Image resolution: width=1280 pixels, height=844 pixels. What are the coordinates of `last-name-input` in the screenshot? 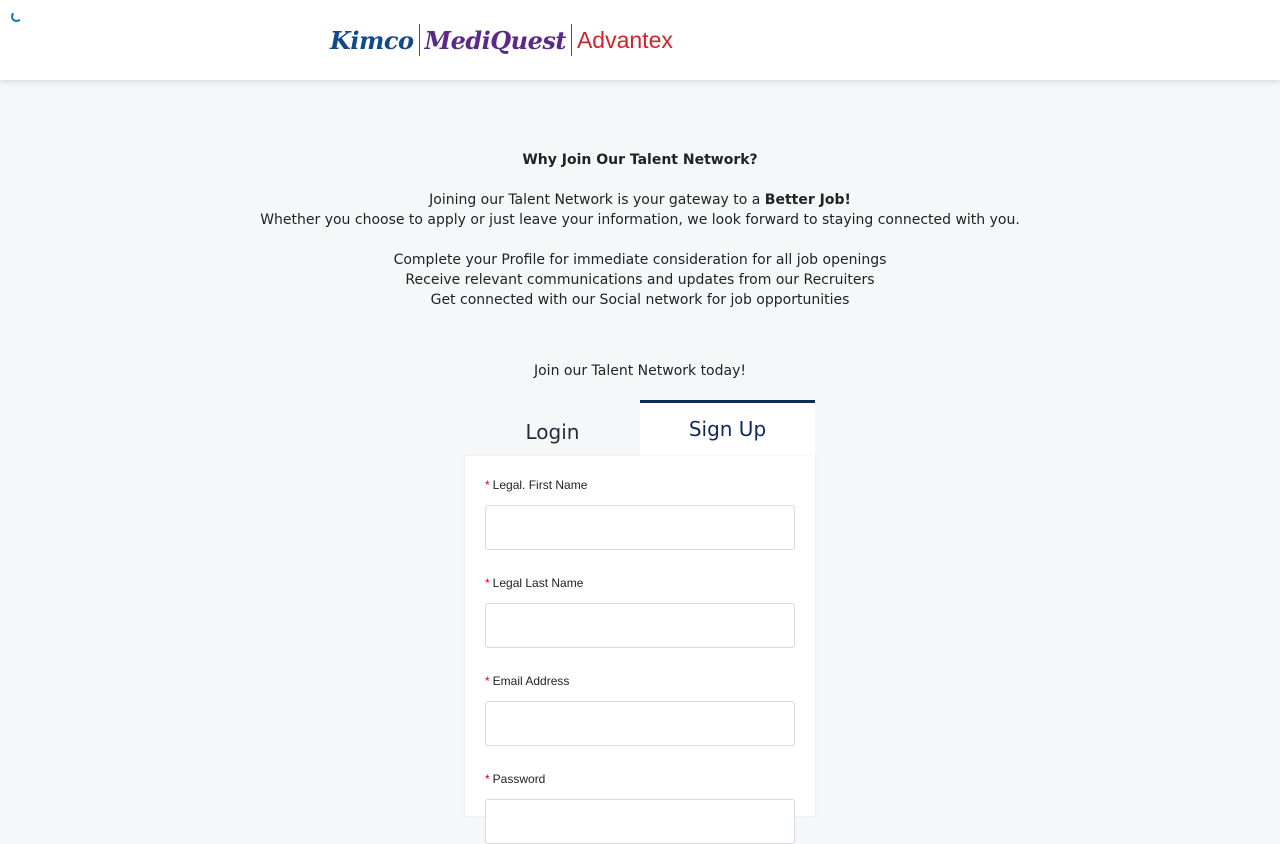 It's located at (640, 625).